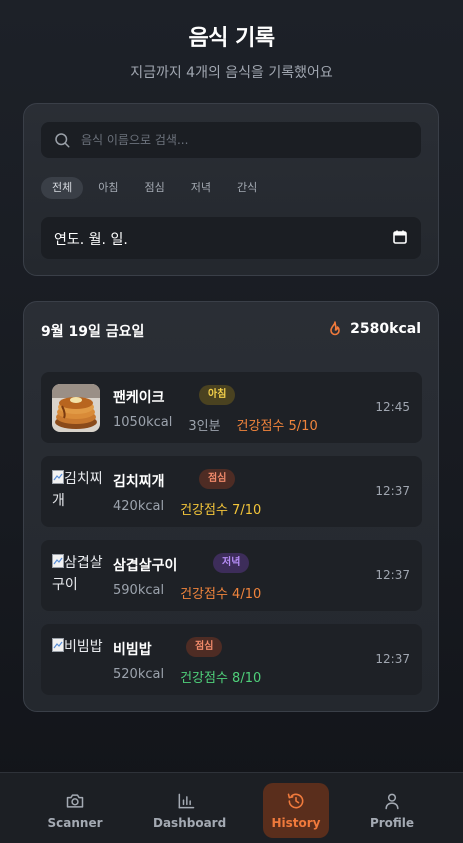  What do you see at coordinates (221, 594) in the screenshot?
I see `health-score: 건강점수 4/10` at bounding box center [221, 594].